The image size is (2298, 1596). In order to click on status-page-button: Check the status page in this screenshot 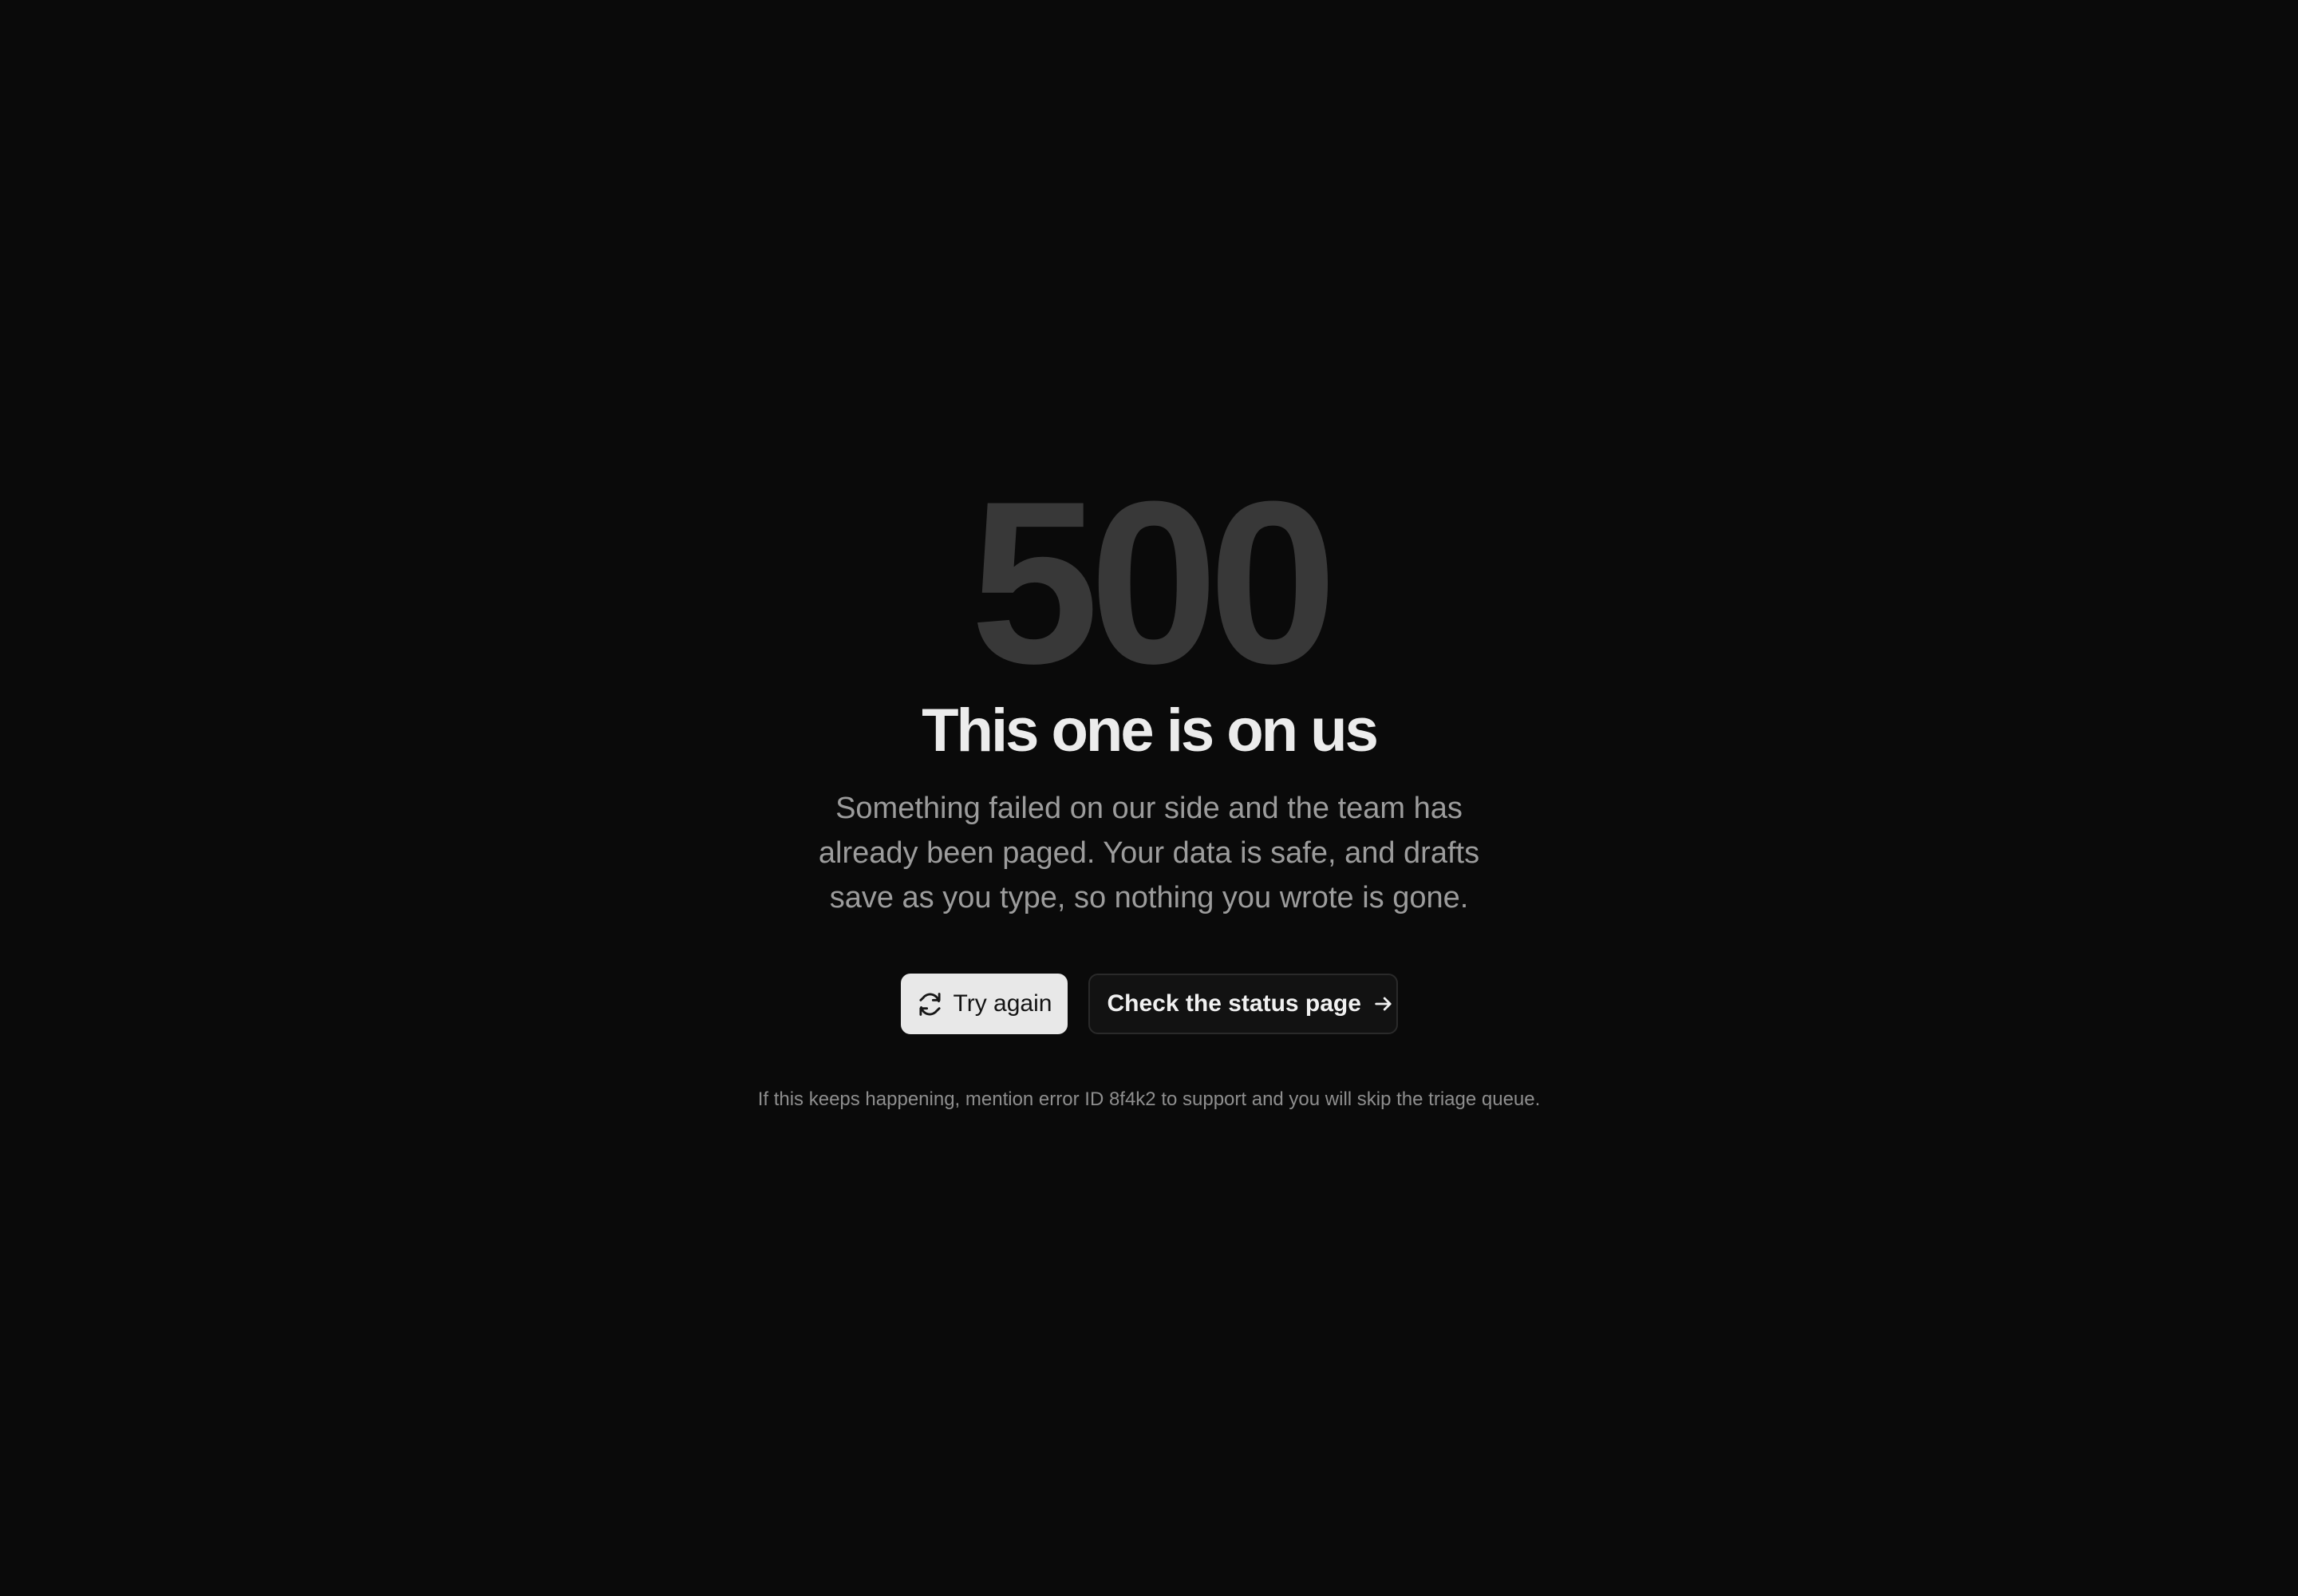, I will do `click(1243, 1004)`.